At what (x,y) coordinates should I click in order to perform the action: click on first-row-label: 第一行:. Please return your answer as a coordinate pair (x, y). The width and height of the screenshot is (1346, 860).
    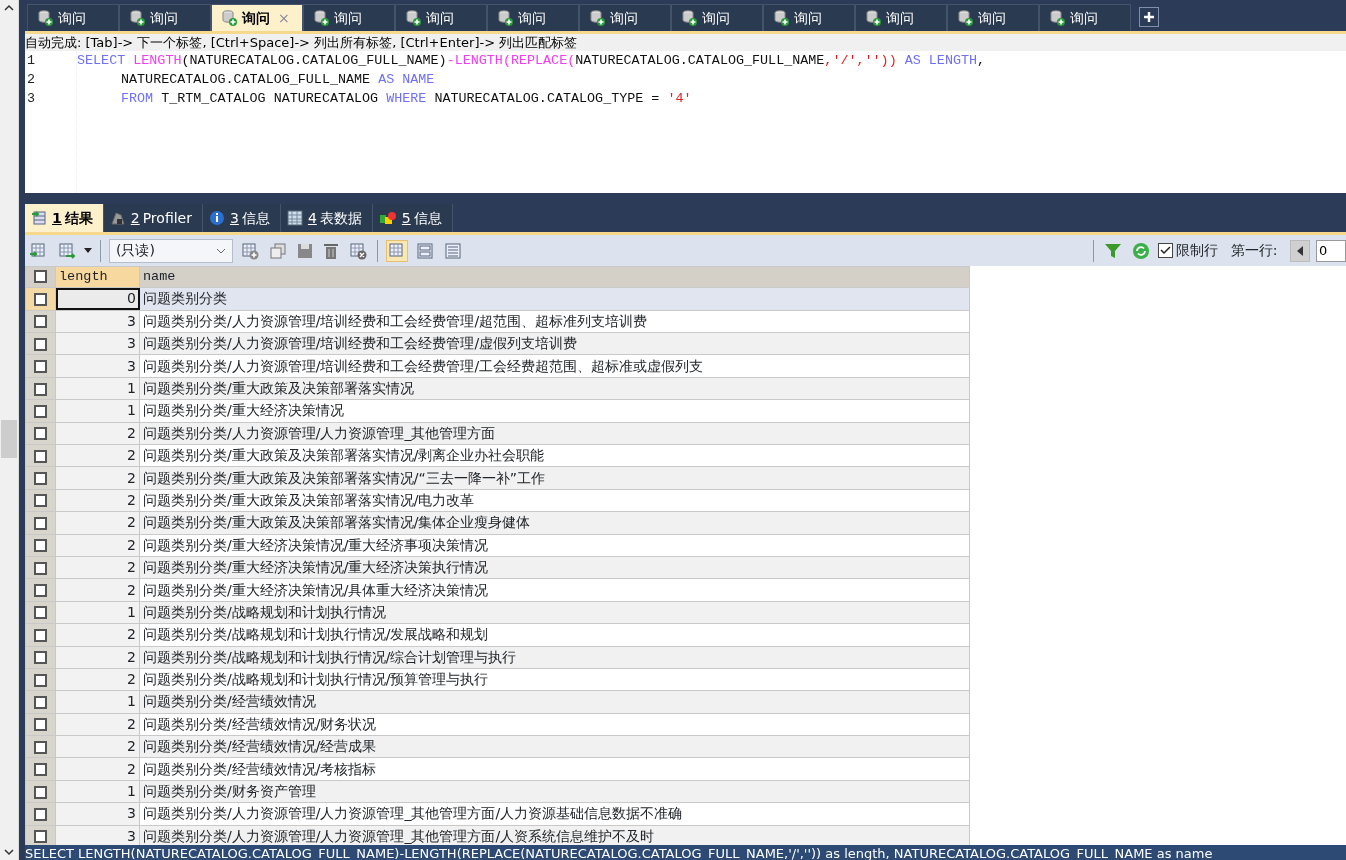
    Looking at the image, I should click on (1254, 250).